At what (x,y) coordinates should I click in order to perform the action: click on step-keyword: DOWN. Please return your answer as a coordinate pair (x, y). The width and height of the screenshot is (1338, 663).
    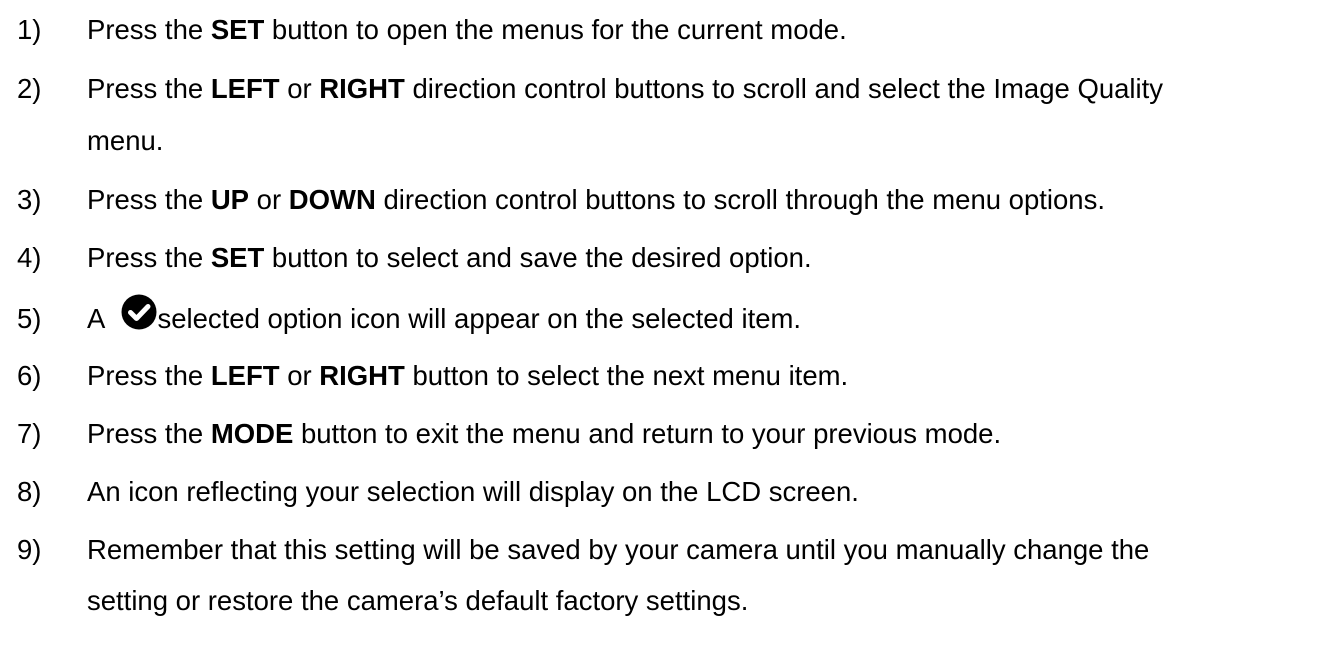
    Looking at the image, I should click on (332, 199).